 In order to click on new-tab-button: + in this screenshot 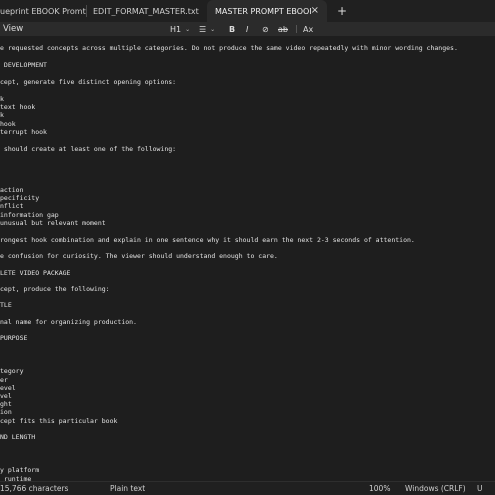, I will do `click(342, 11)`.